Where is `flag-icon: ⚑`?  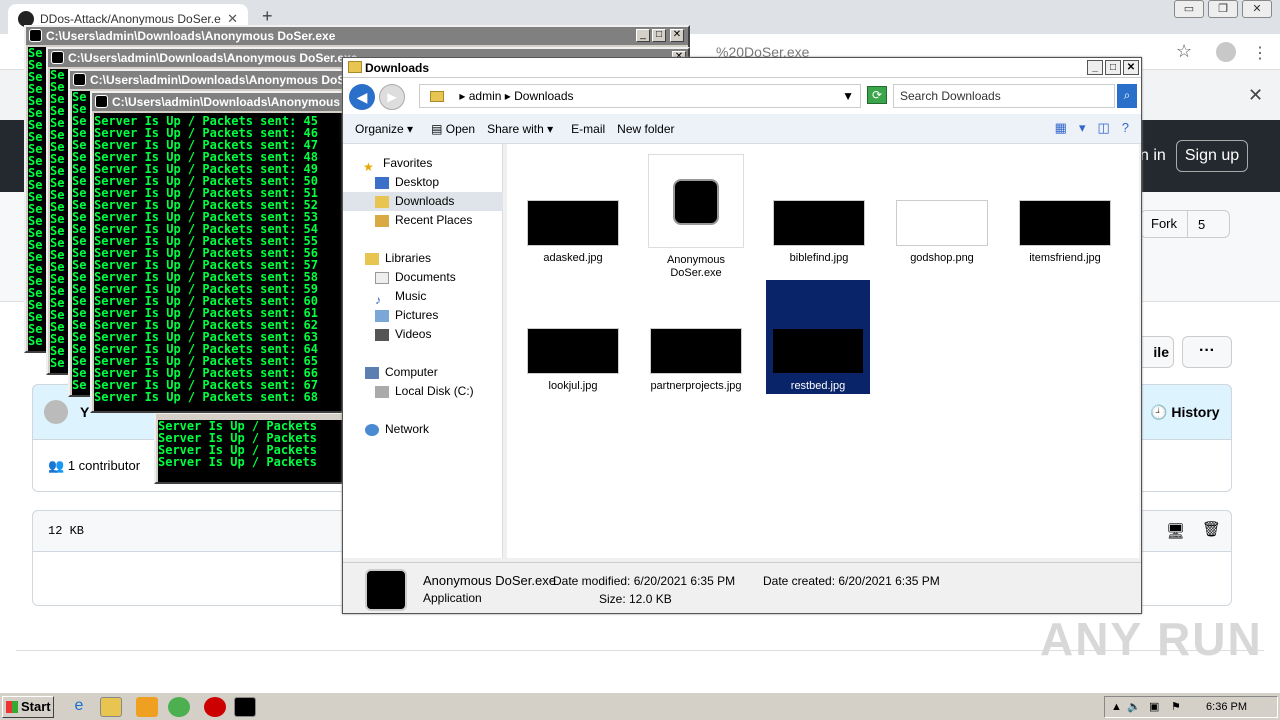 flag-icon: ⚑ is located at coordinates (1176, 707).